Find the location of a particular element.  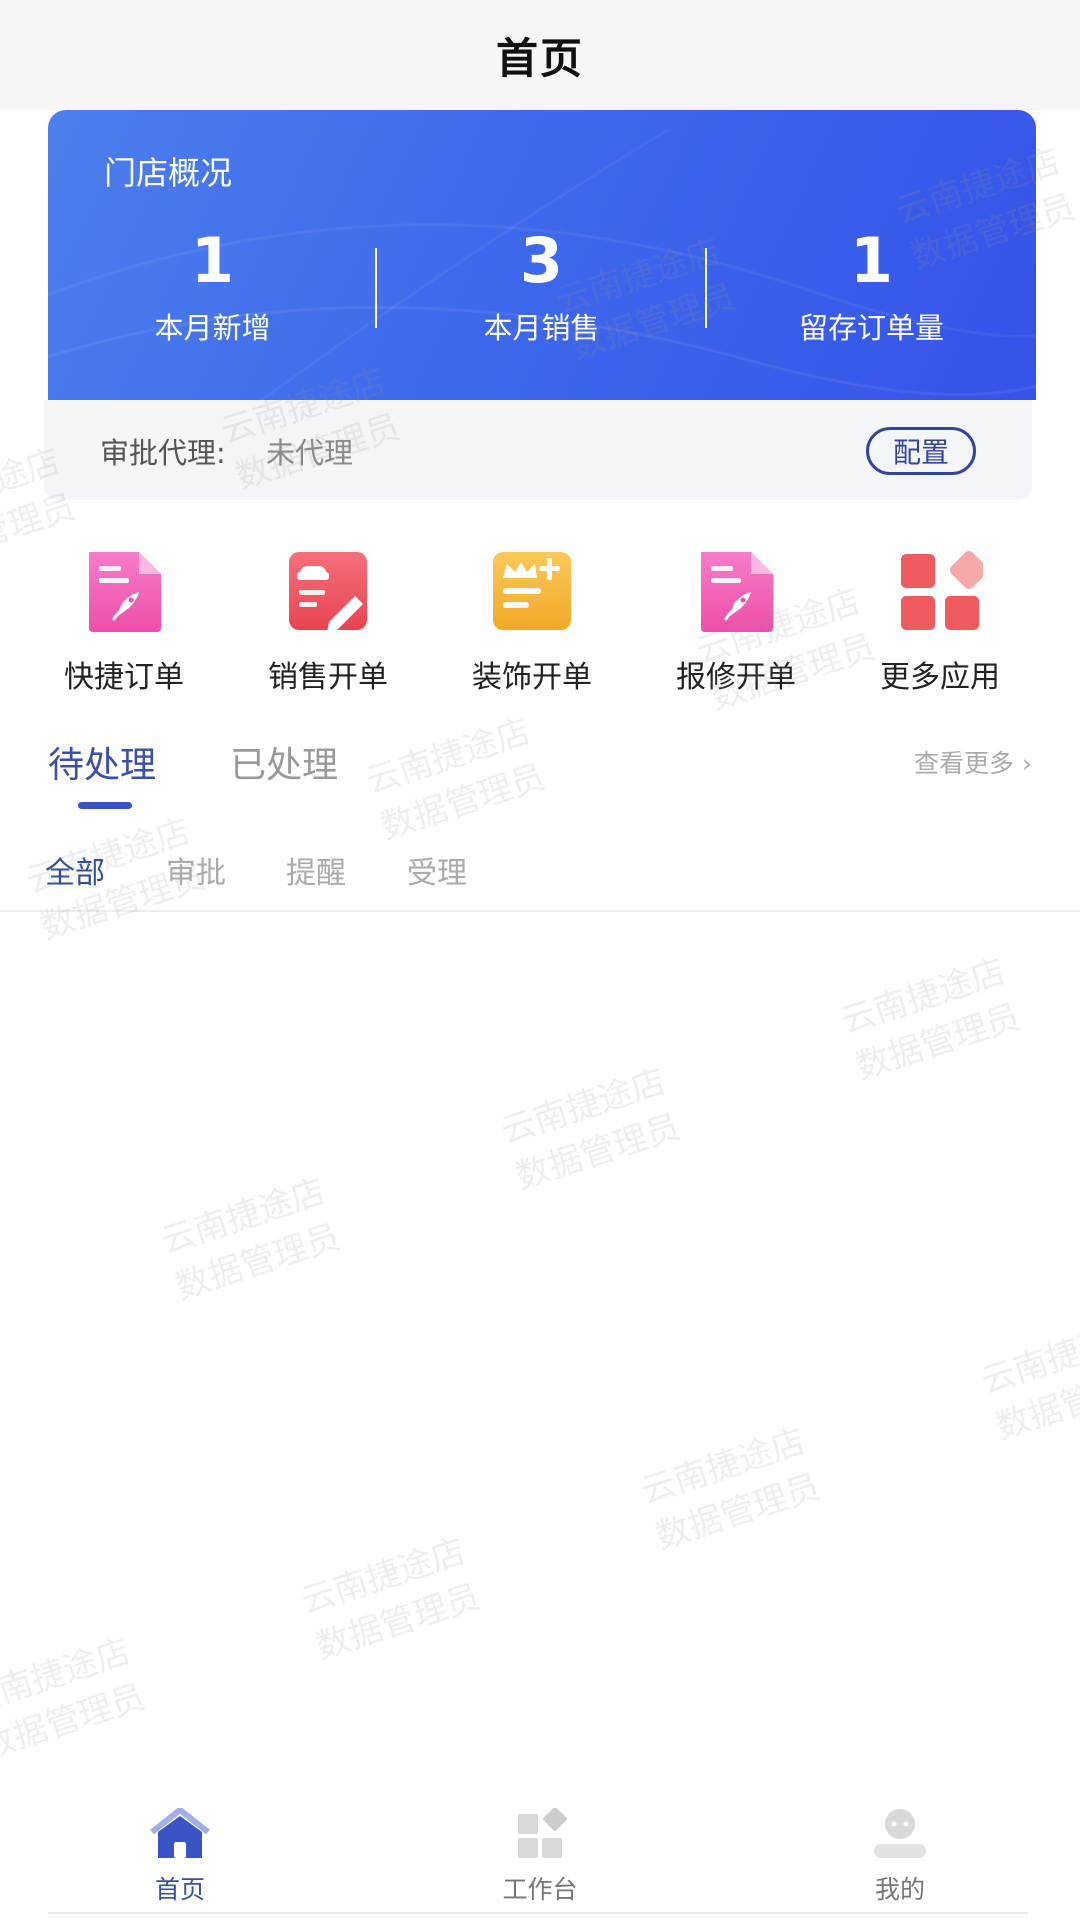

app-sales-order: 销售开单 is located at coordinates (328, 622).